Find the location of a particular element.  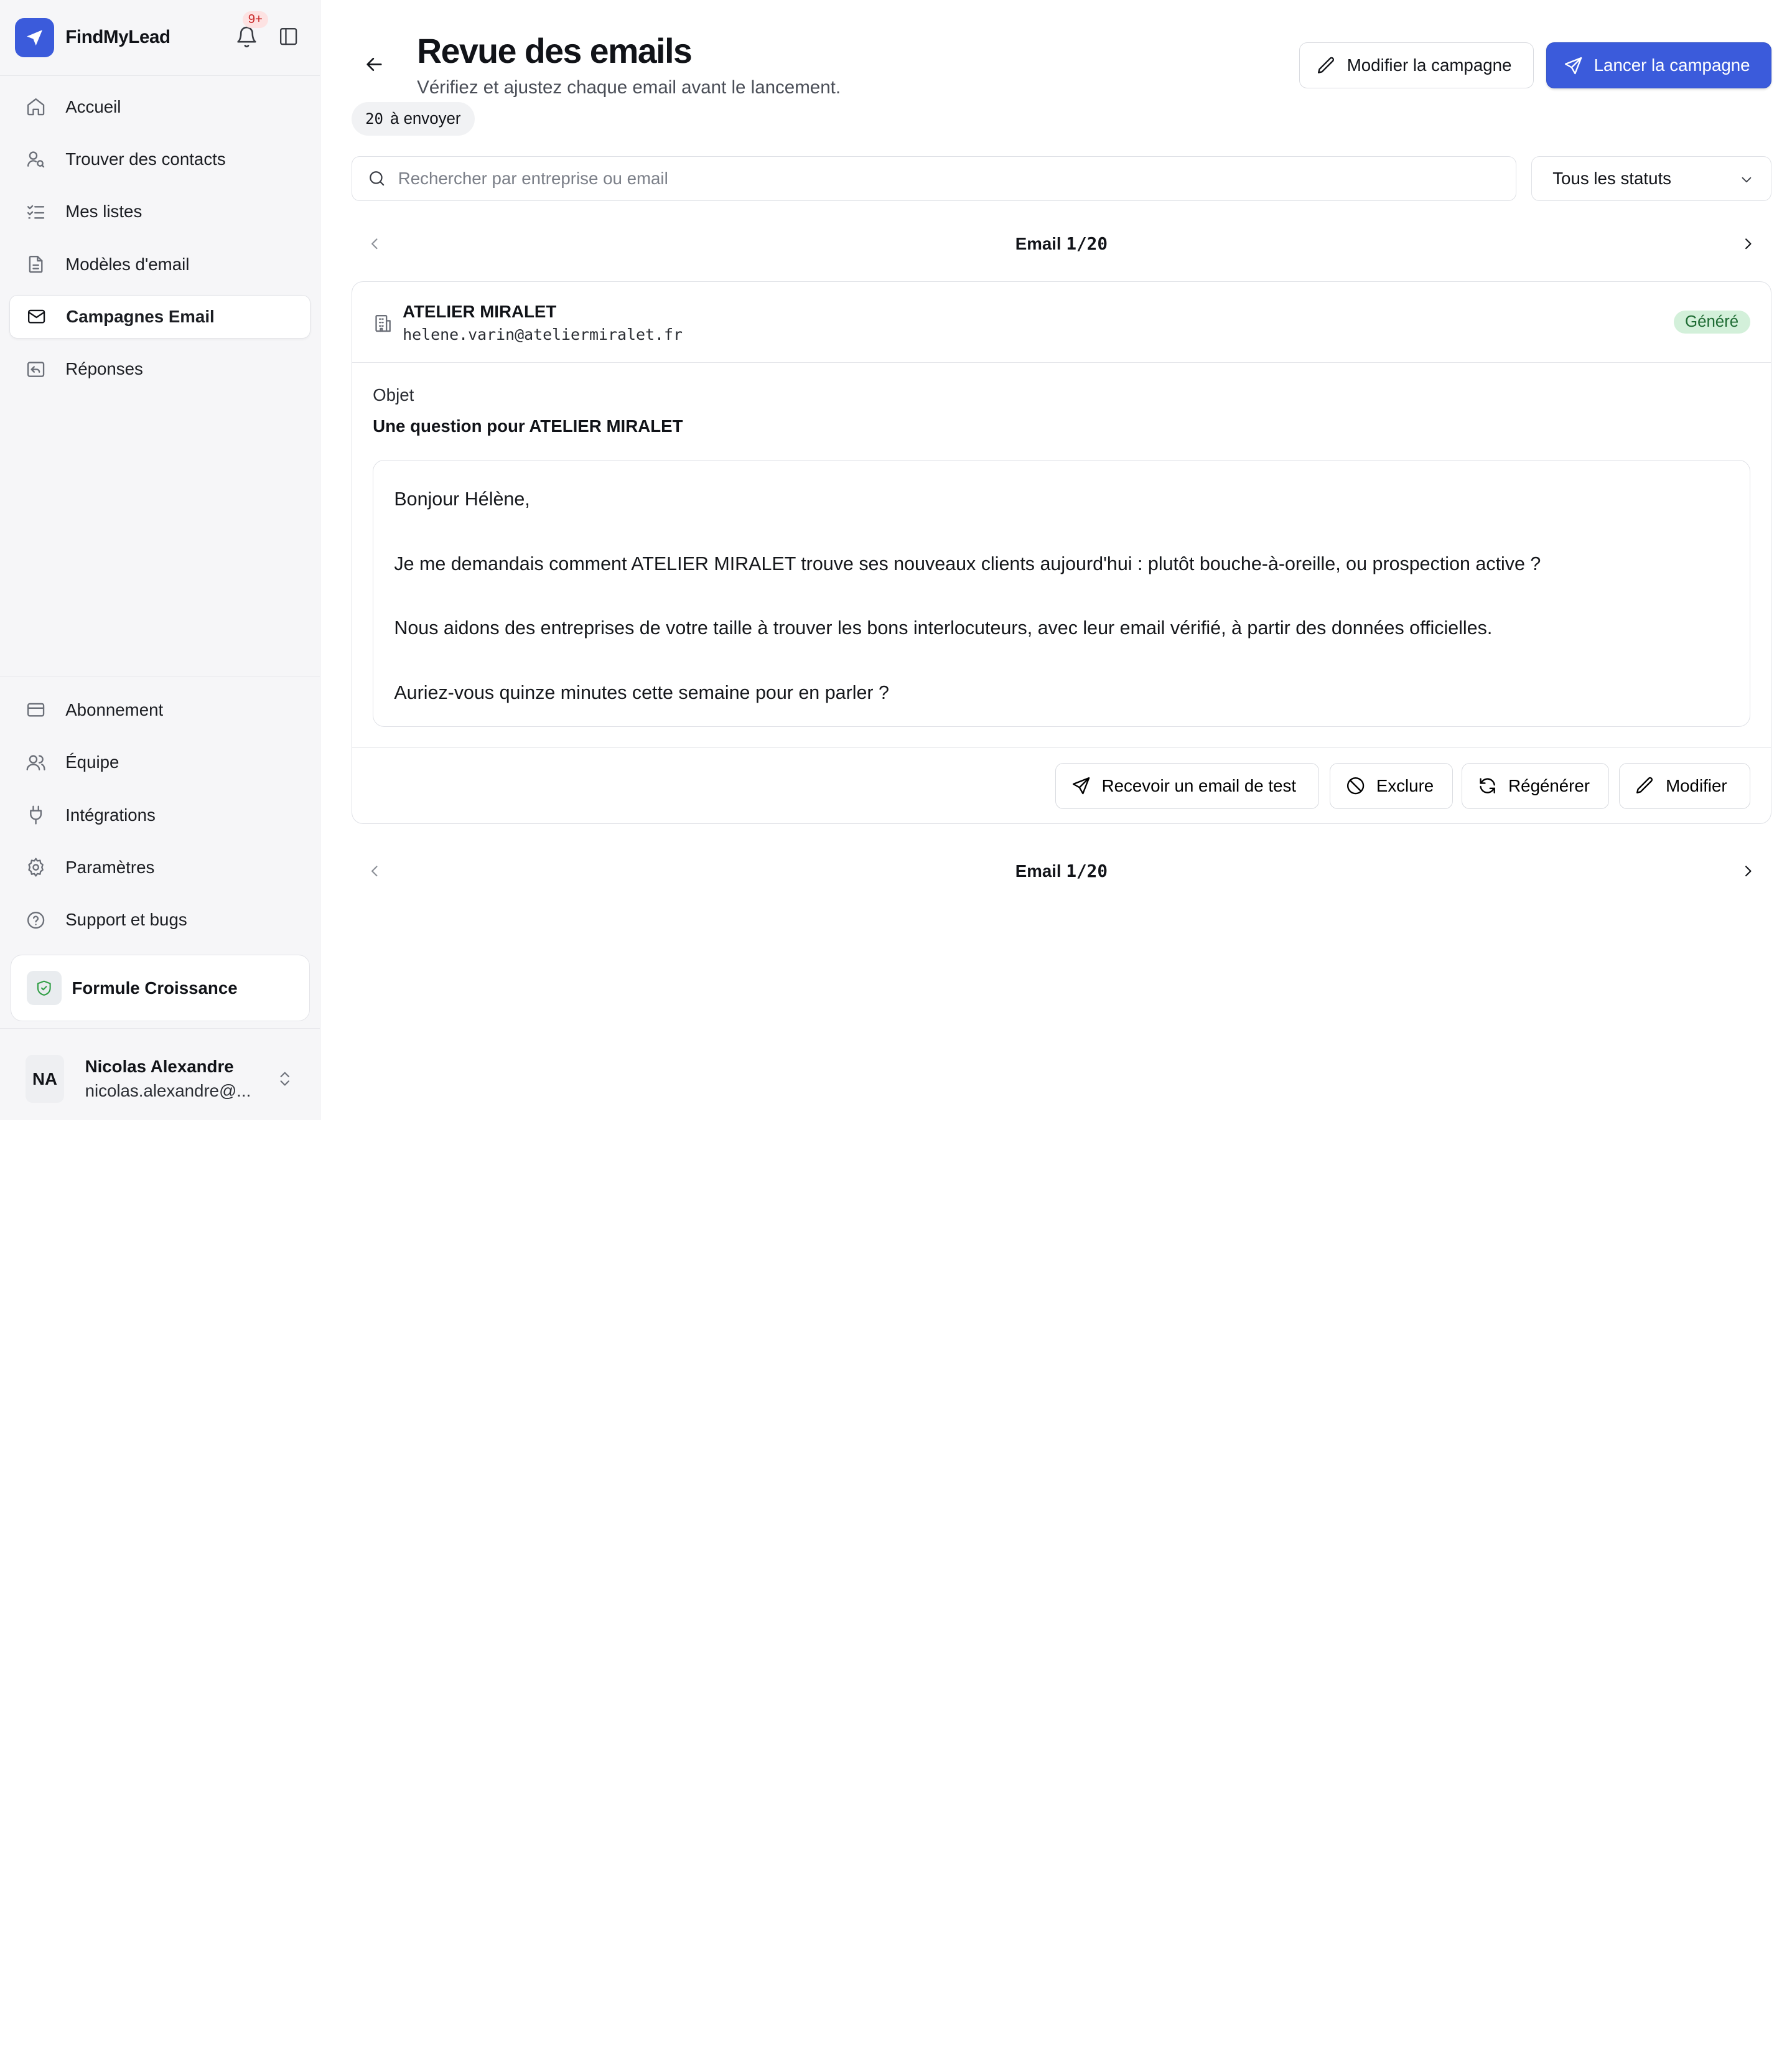

regenerate-button: Régénérer is located at coordinates (1536, 786).